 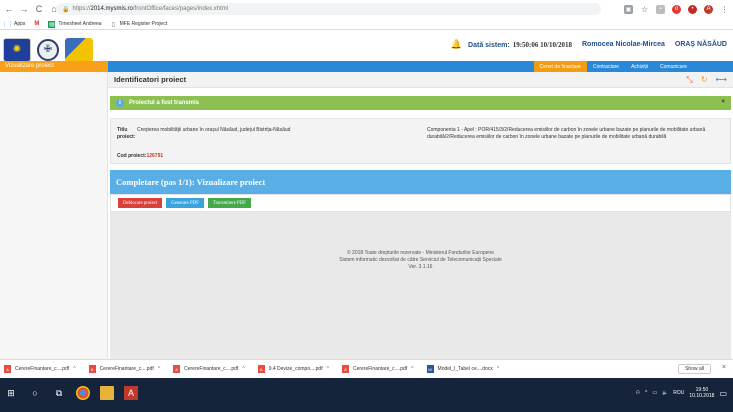 What do you see at coordinates (420, 267) in the screenshot?
I see `footer-version: Ver. 3.1.16` at bounding box center [420, 267].